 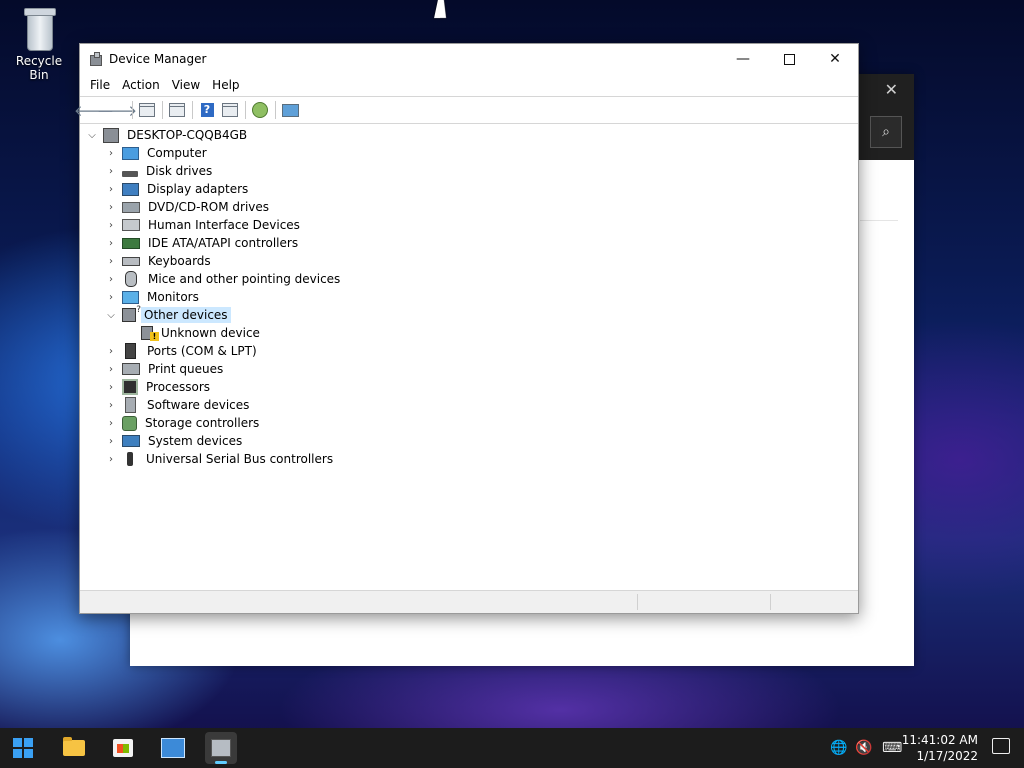 What do you see at coordinates (469, 441) in the screenshot?
I see `tree-item-system-devices: › System devices` at bounding box center [469, 441].